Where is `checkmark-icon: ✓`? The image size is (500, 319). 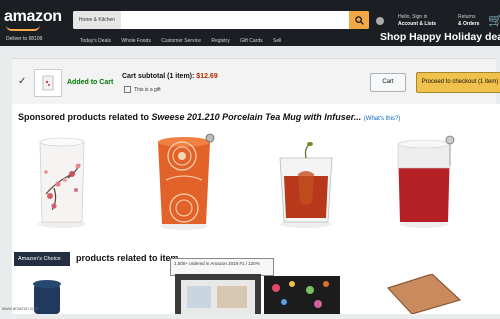
checkmark-icon: ✓ is located at coordinates (22, 81).